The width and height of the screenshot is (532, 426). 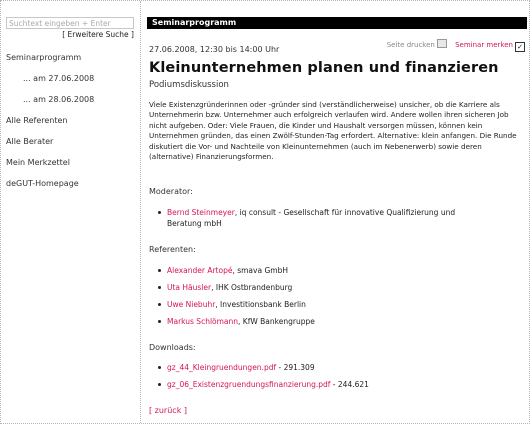 What do you see at coordinates (411, 45) in the screenshot?
I see `print-page-link: Seite drucken` at bounding box center [411, 45].